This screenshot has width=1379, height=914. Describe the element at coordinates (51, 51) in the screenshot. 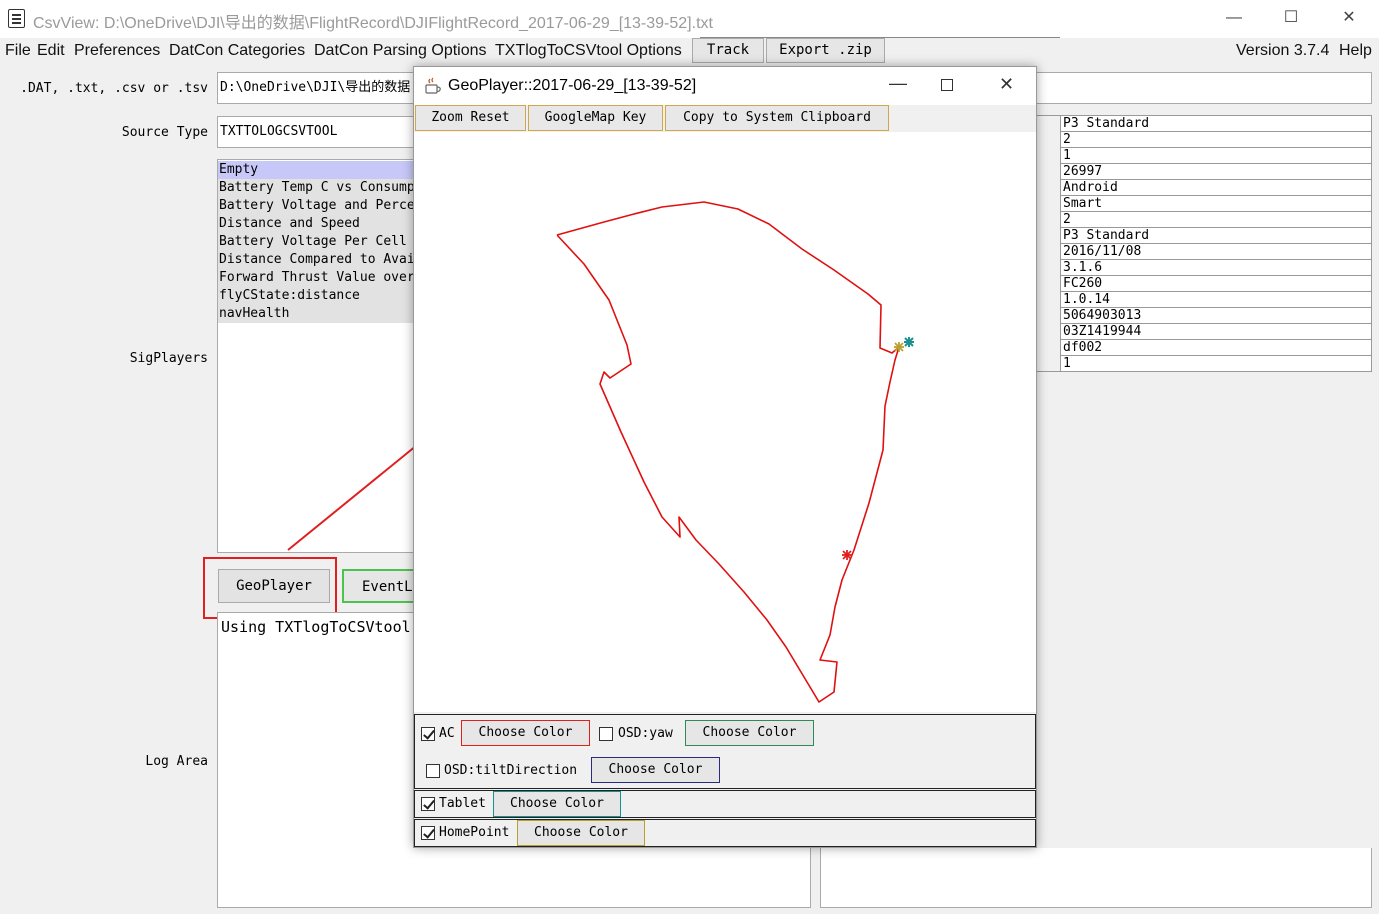

I see `menu-edit: Edit` at that location.